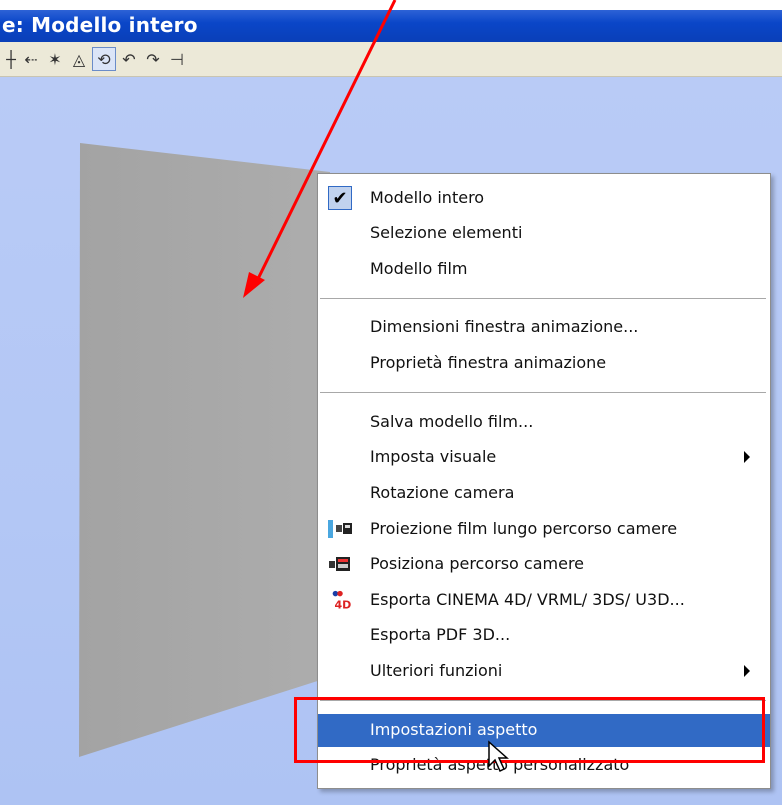  I want to click on menu-item-imposta-visuale: Imposta visuale, so click(544, 457).